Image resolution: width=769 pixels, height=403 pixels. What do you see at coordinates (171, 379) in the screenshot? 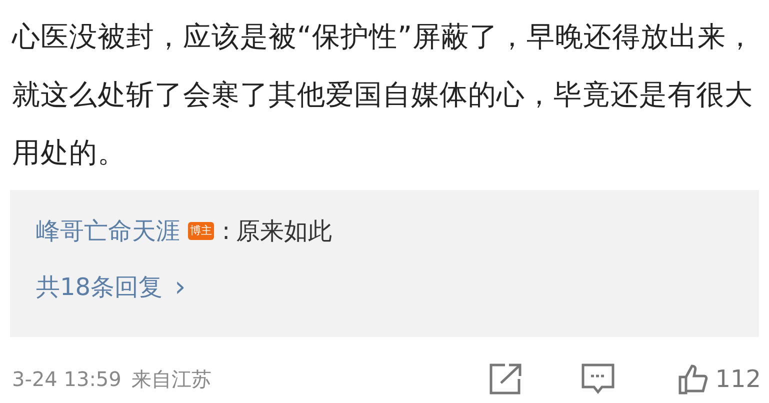
I see `location: 来自江苏` at bounding box center [171, 379].